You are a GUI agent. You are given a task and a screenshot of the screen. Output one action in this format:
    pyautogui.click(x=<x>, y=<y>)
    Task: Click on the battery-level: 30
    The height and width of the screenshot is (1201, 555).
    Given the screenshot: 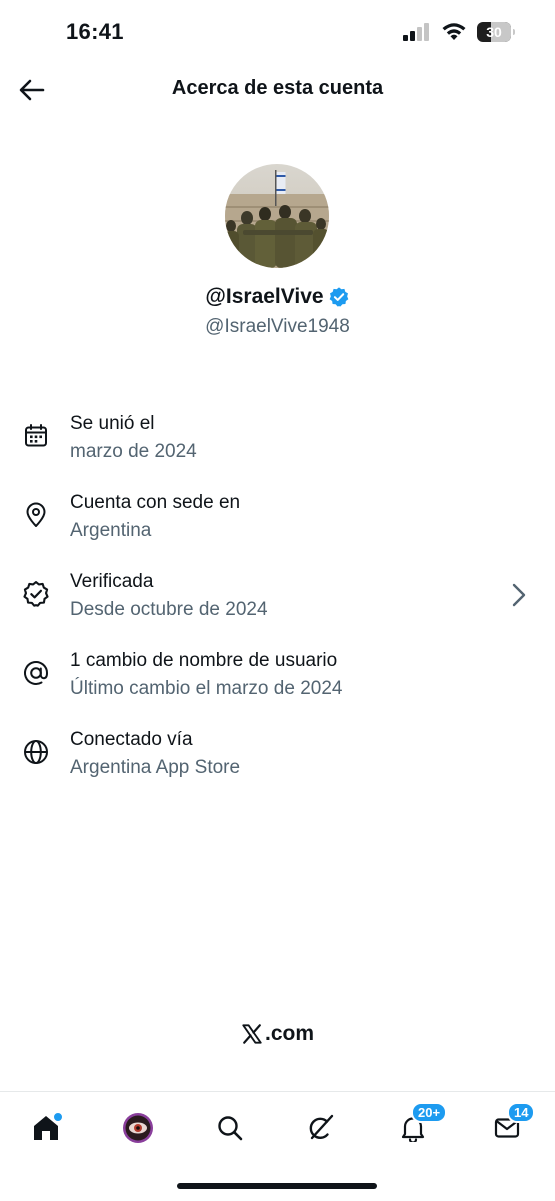 What is the action you would take?
    pyautogui.click(x=494, y=32)
    